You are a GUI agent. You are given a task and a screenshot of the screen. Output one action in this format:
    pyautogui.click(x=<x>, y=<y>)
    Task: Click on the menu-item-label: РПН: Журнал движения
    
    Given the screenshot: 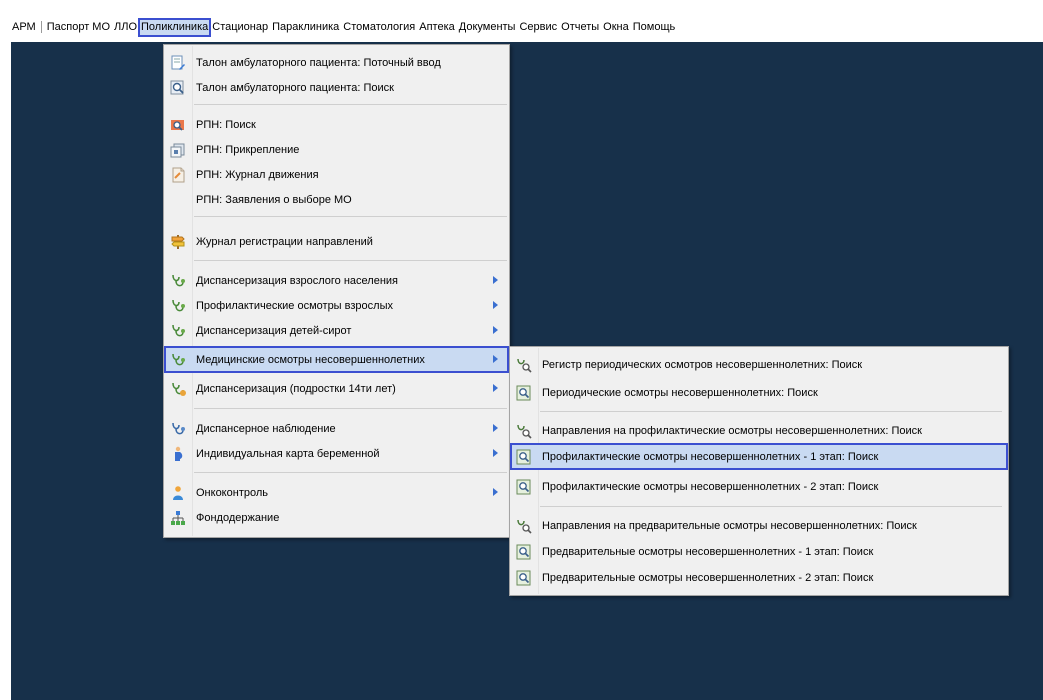 What is the action you would take?
    pyautogui.click(x=257, y=174)
    